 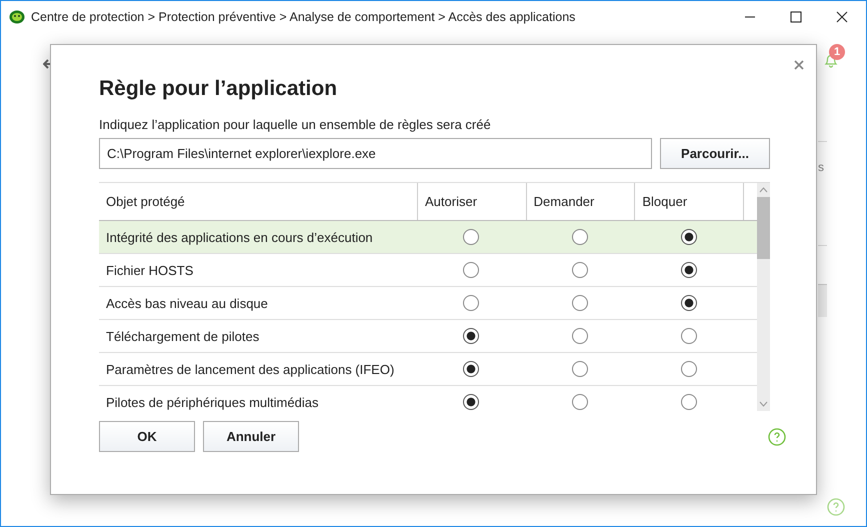 I want to click on dialog-title: Règle pour l’application, so click(x=218, y=89).